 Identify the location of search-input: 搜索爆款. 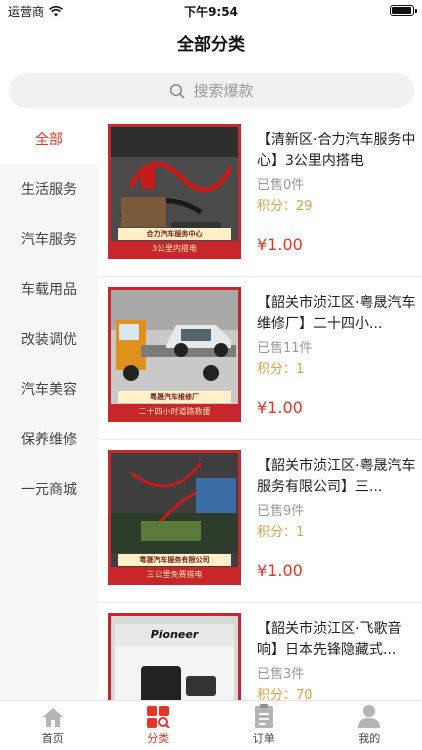
(211, 90).